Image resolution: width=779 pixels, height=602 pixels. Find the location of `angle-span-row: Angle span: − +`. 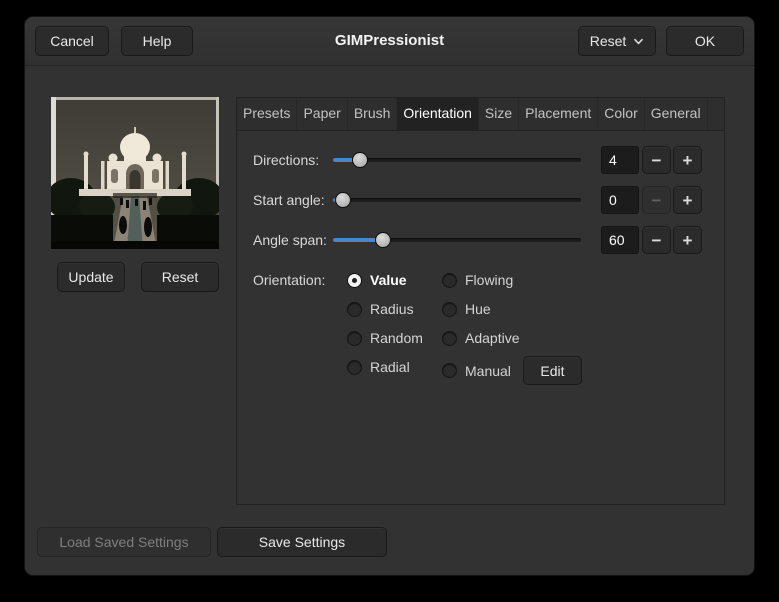

angle-span-row: Angle span: − + is located at coordinates (480, 240).